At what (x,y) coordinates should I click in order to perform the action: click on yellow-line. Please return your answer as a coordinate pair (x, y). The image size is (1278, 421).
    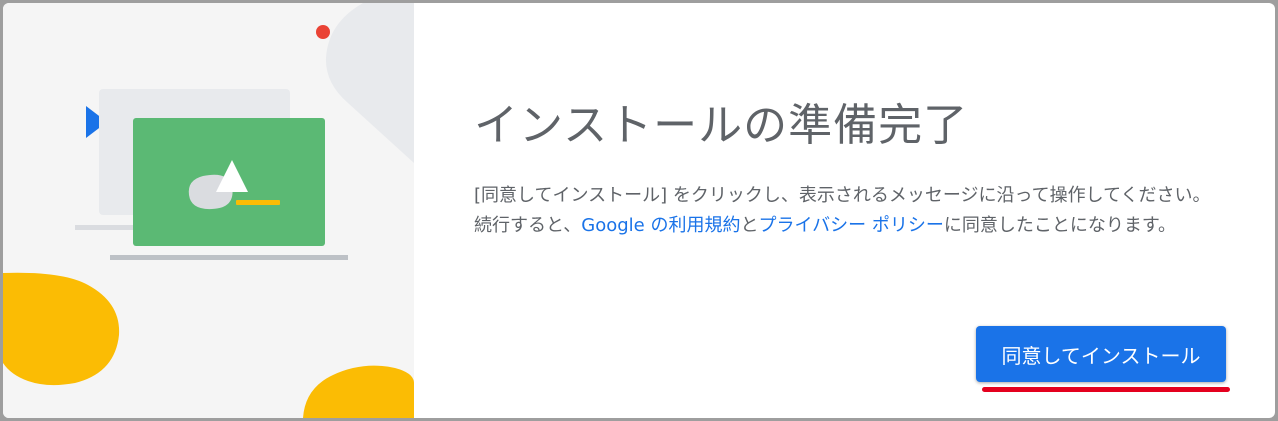
    Looking at the image, I should click on (258, 202).